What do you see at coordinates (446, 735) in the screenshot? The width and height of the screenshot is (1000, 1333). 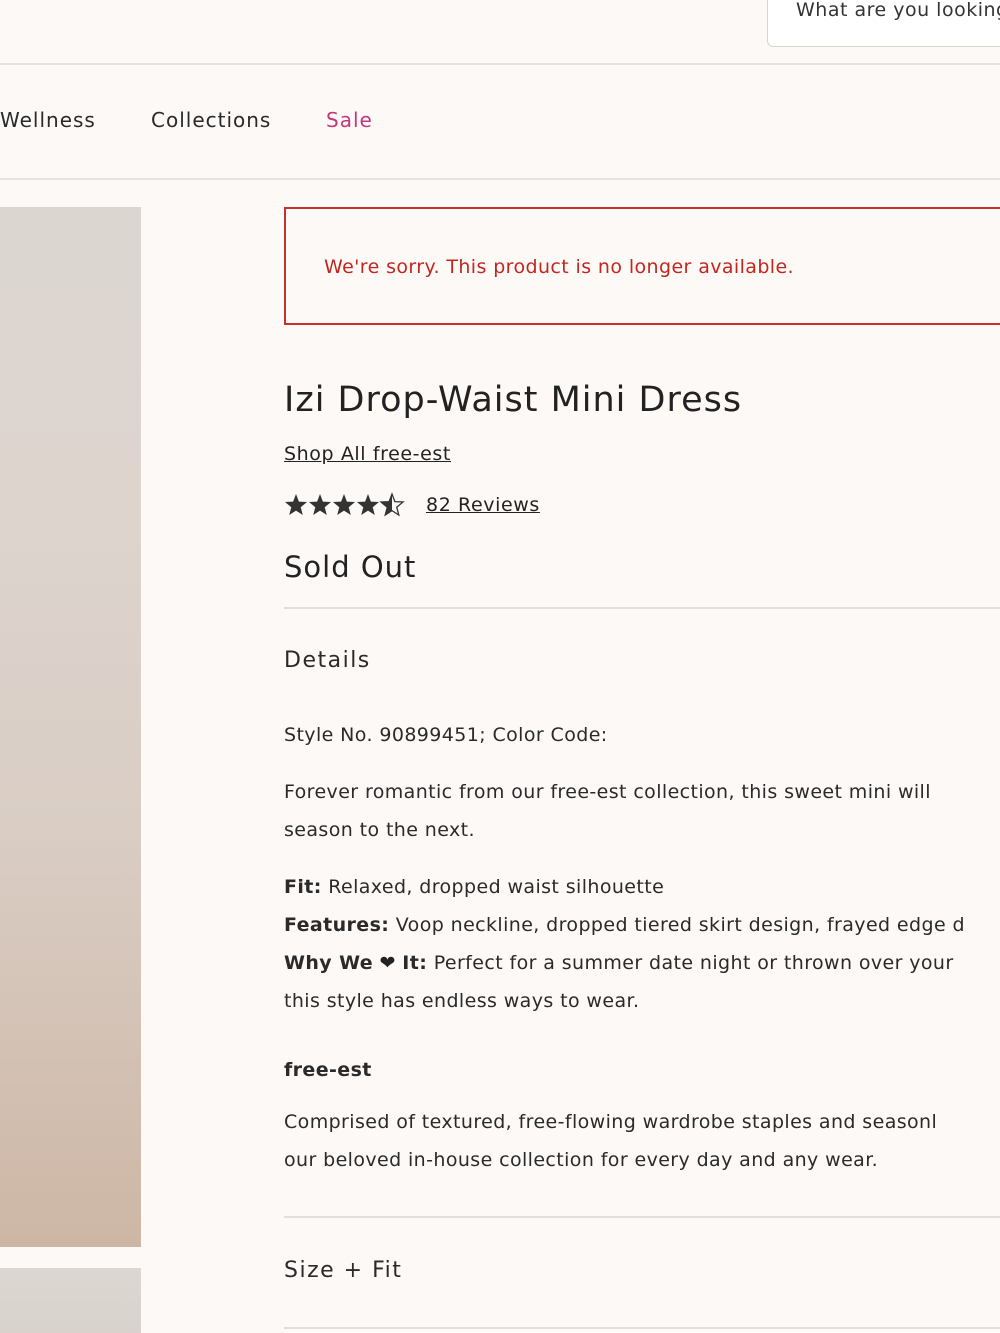 I see `style-number: Style No. 90899451; Color Code:` at bounding box center [446, 735].